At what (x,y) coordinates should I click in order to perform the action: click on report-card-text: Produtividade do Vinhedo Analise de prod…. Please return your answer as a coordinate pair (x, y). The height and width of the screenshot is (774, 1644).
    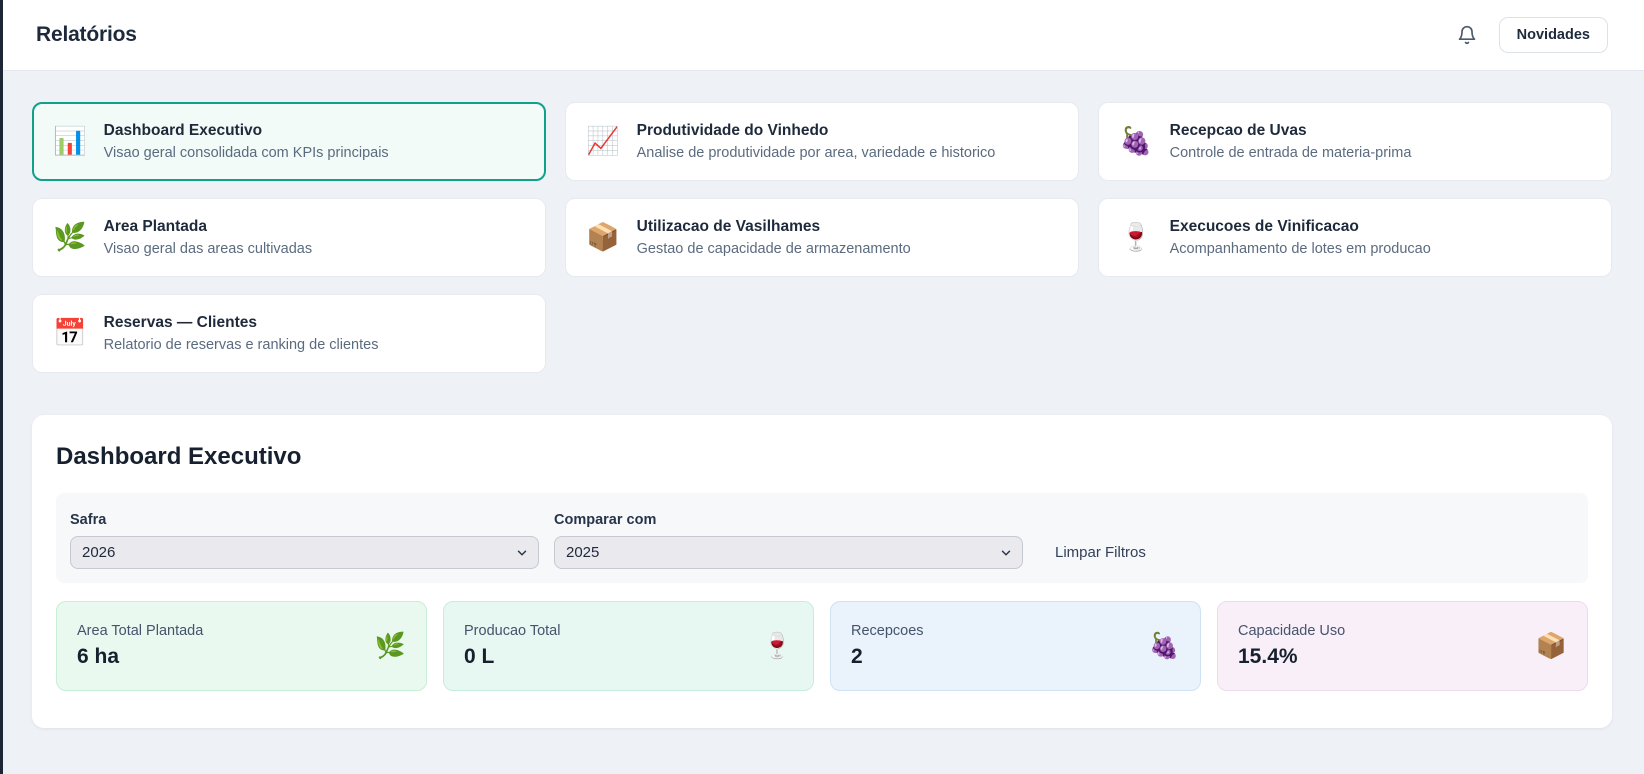
    Looking at the image, I should click on (816, 141).